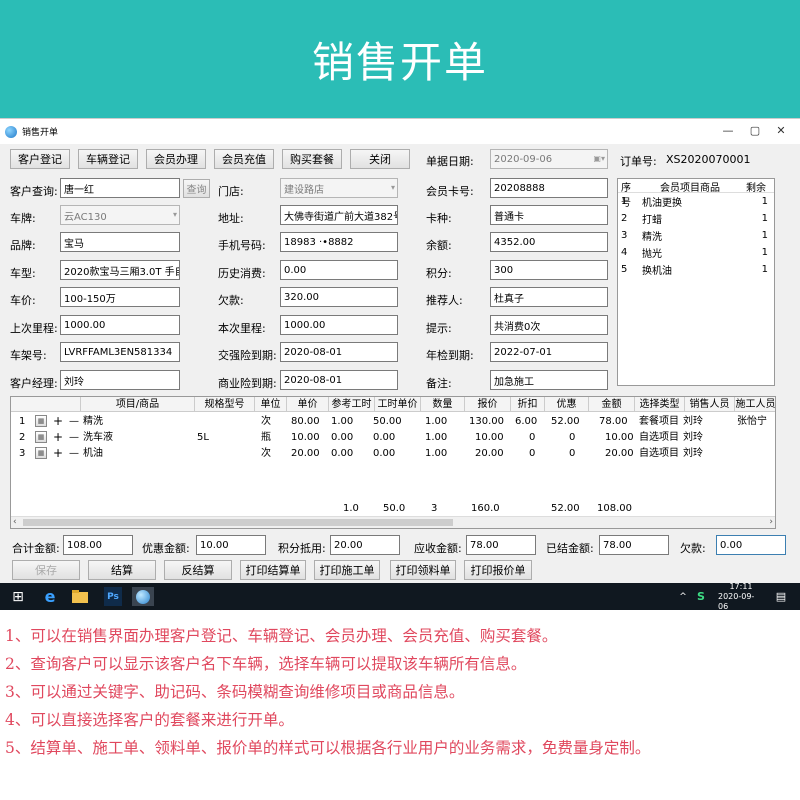 The height and width of the screenshot is (800, 800). What do you see at coordinates (599, 158) in the screenshot?
I see `calendar-icon: ▣▾` at bounding box center [599, 158].